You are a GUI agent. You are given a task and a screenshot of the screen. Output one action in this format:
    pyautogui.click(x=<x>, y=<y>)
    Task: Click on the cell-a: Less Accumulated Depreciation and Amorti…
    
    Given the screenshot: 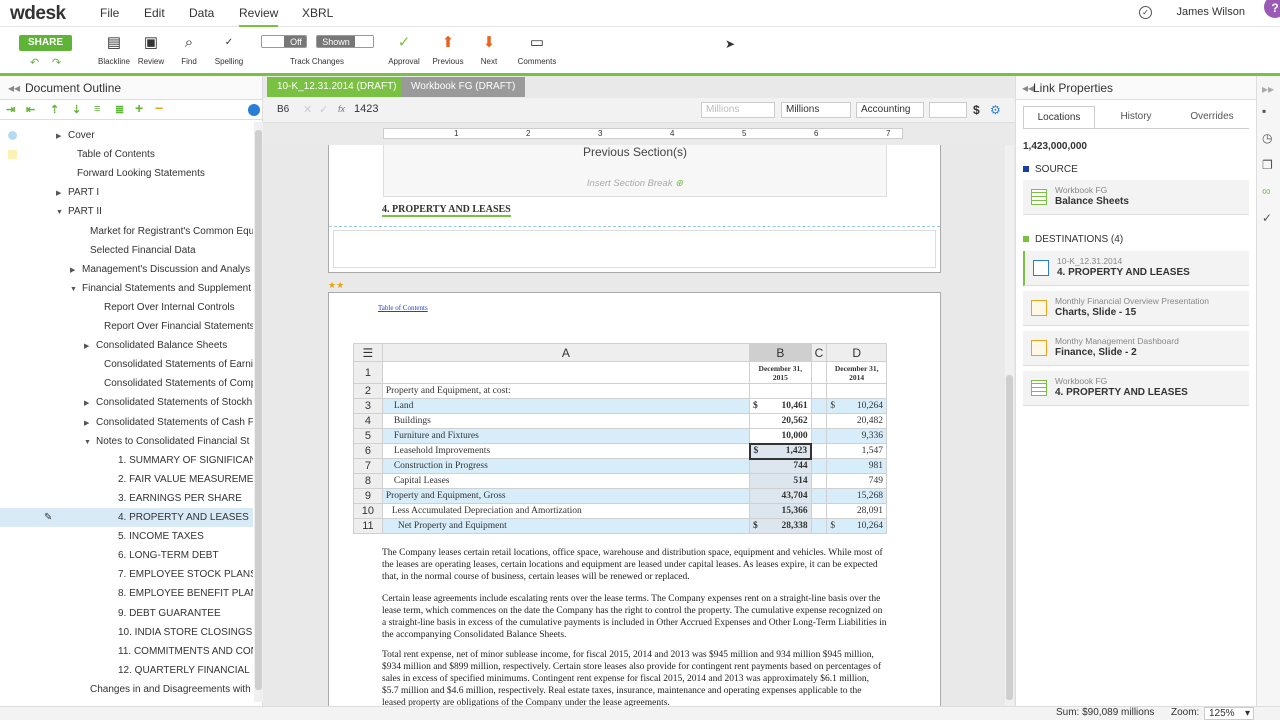 What is the action you would take?
    pyautogui.click(x=566, y=511)
    